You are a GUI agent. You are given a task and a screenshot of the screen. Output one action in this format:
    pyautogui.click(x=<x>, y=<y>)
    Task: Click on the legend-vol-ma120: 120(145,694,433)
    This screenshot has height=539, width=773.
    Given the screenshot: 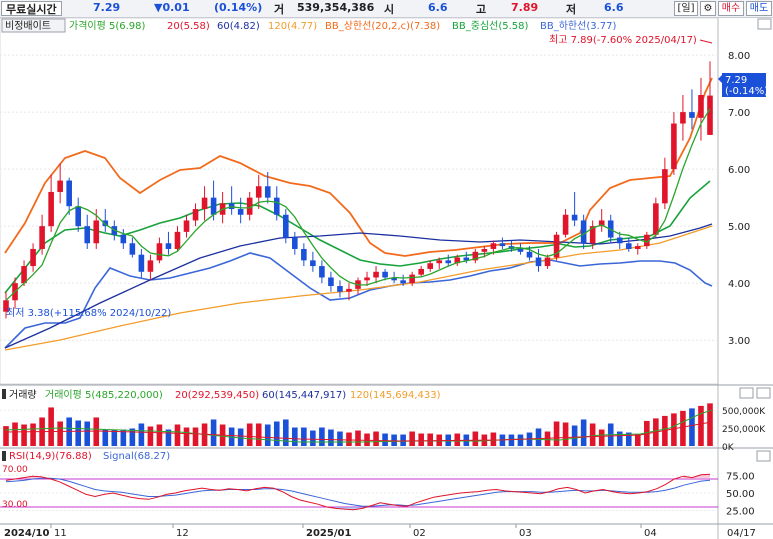 What is the action you would take?
    pyautogui.click(x=395, y=395)
    